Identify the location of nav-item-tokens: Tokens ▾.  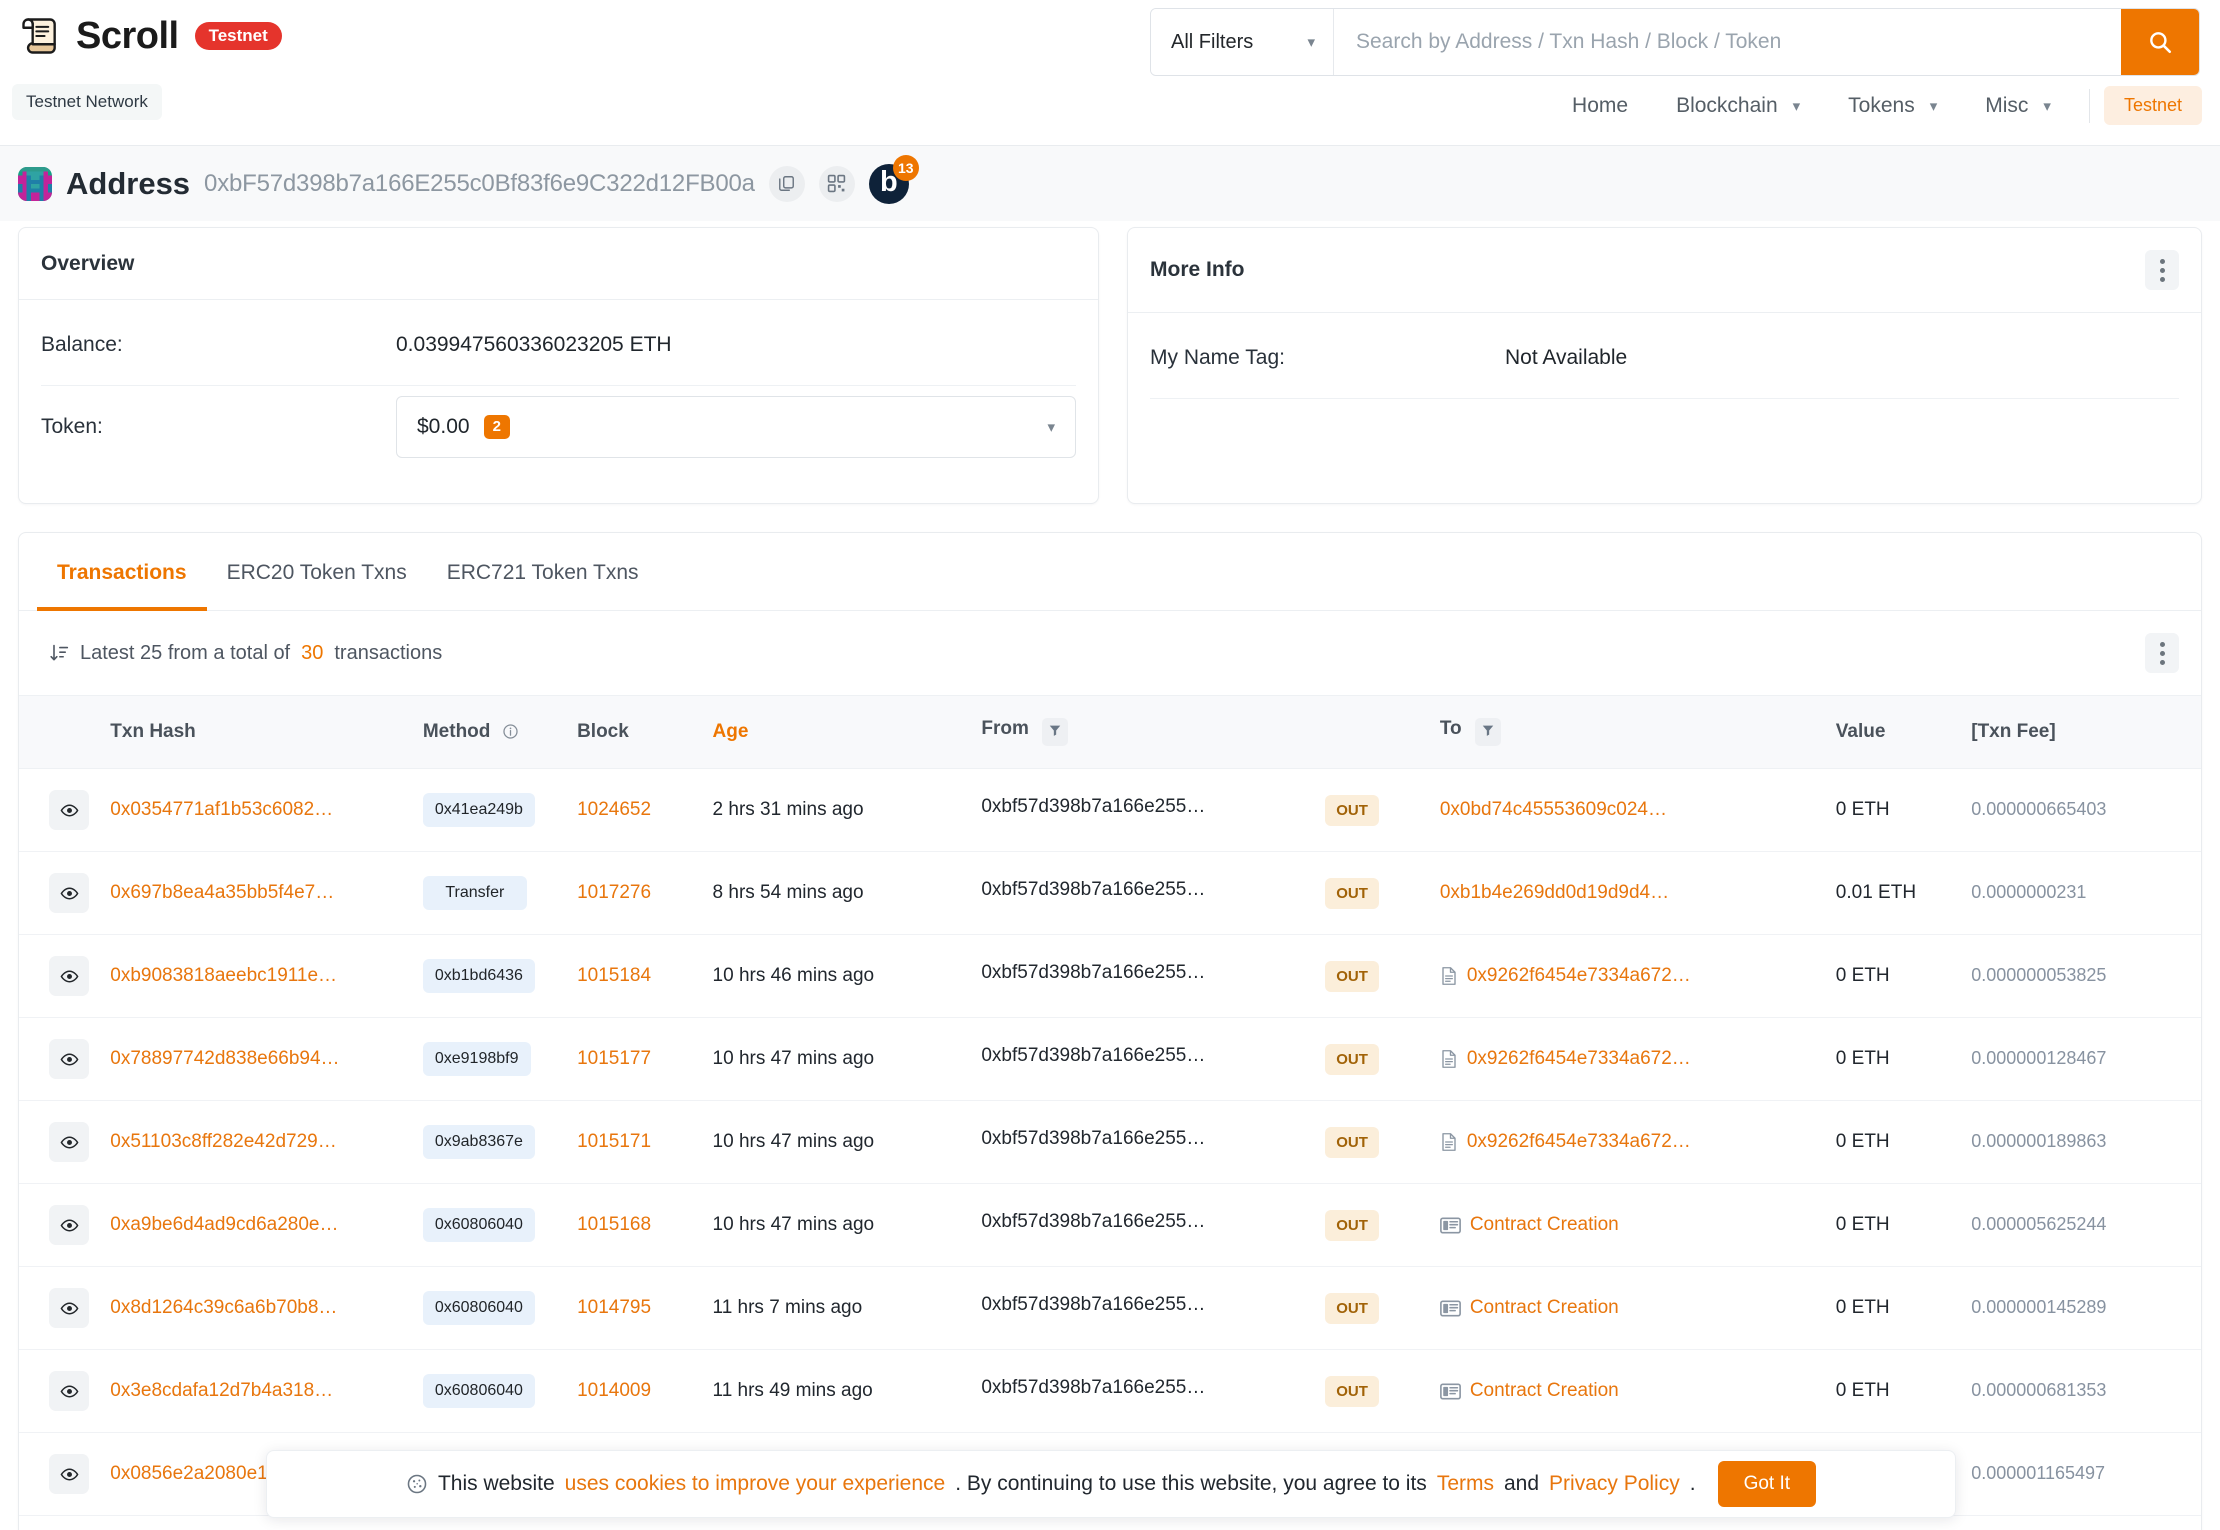
(1892, 106).